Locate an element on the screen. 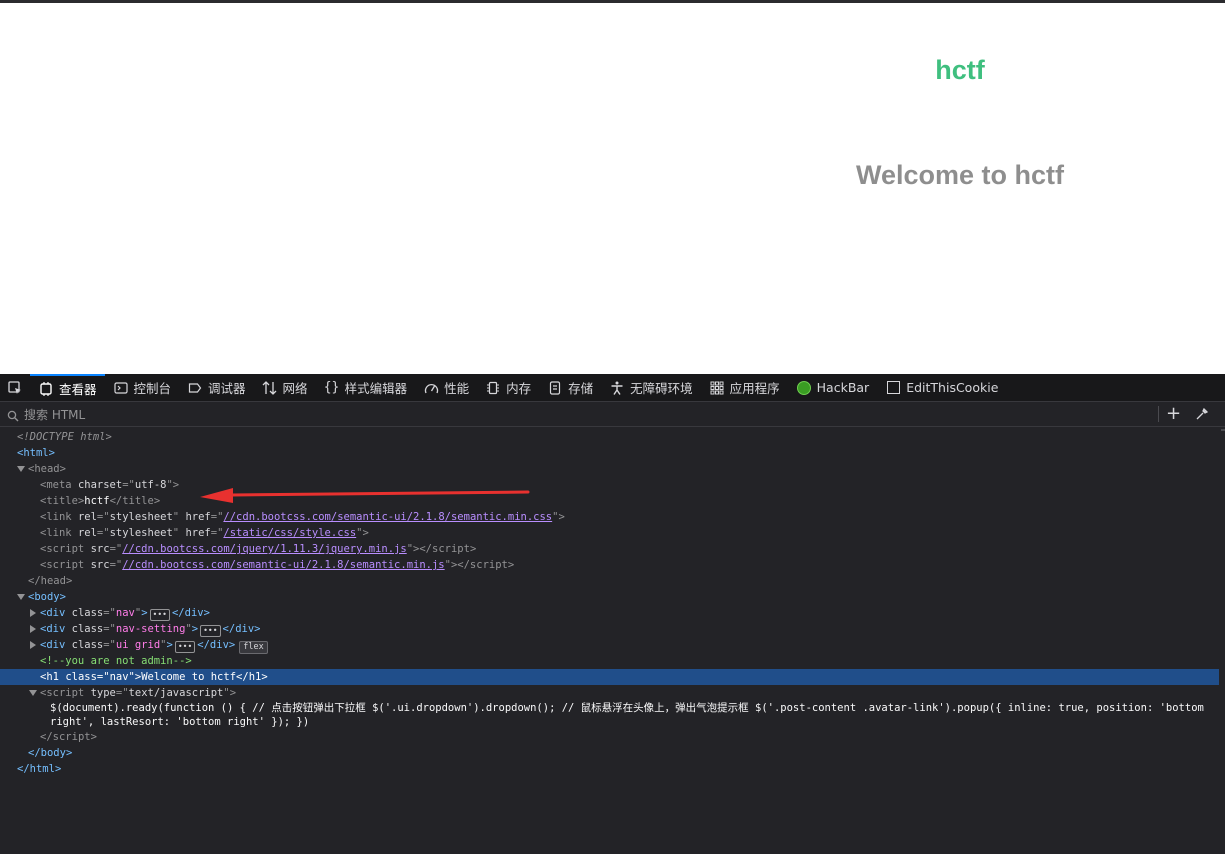  comment-text: <!--you are not admin--> is located at coordinates (116, 661).